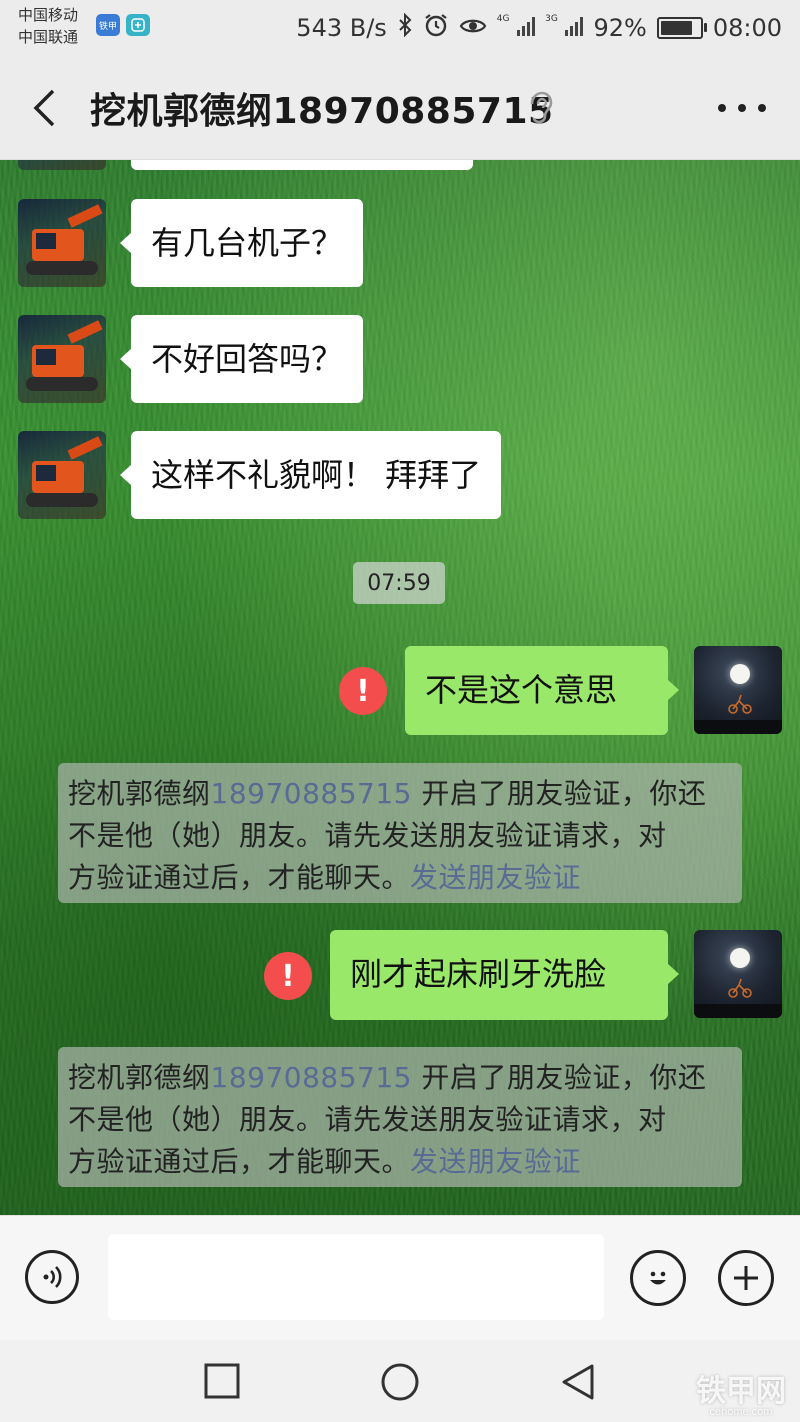 The width and height of the screenshot is (800, 1422). Describe the element at coordinates (316, 475) in the screenshot. I see `message-text: 这样不礼貌啊！ 拜拜了` at that location.